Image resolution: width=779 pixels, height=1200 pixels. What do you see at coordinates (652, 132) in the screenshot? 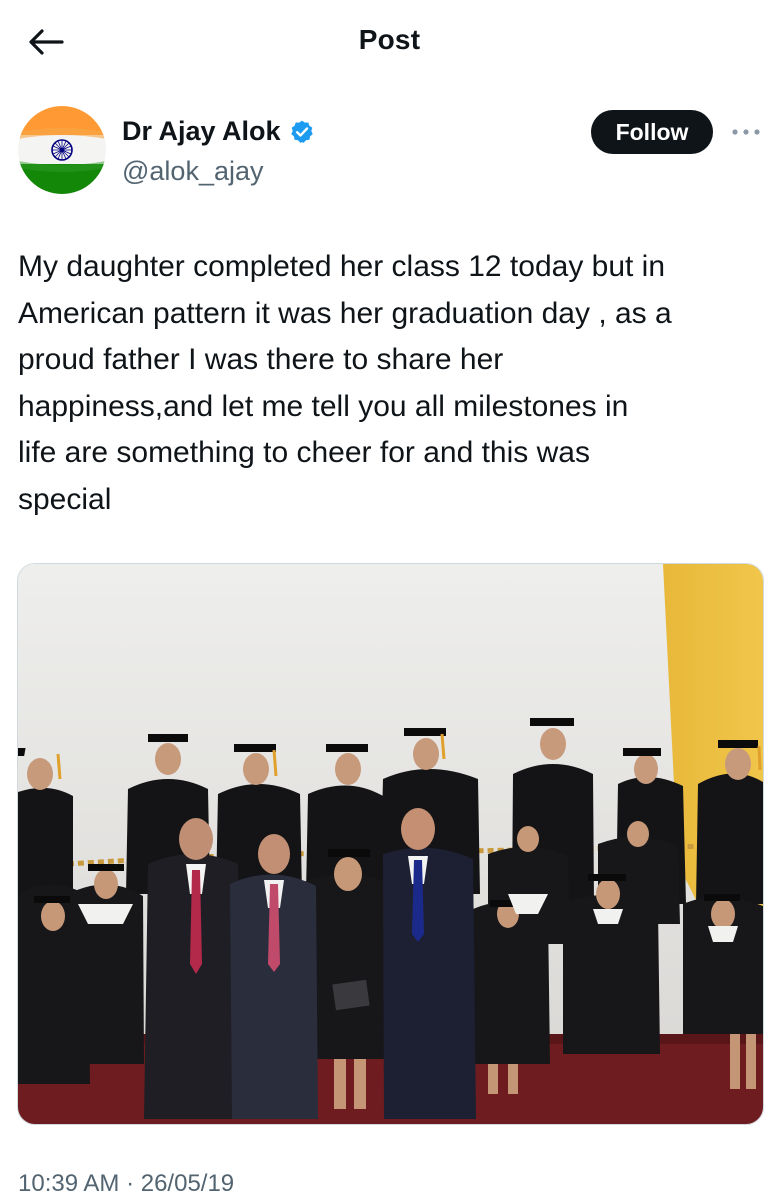
I see `follow-button: Follow` at bounding box center [652, 132].